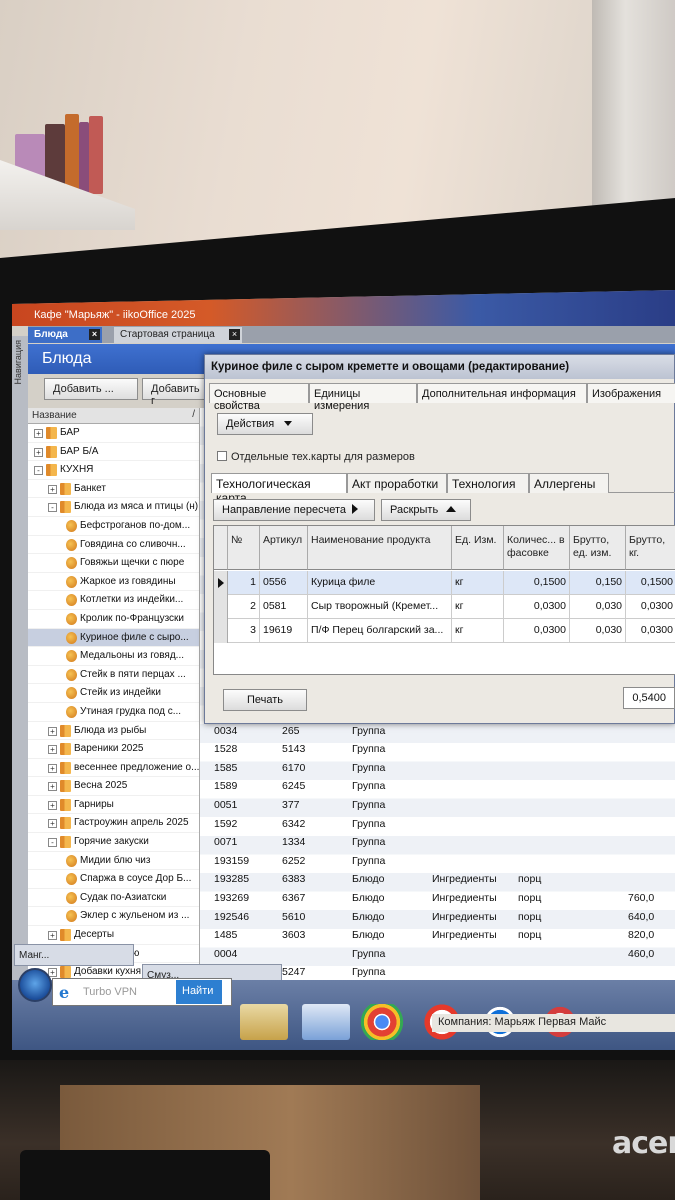 This screenshot has width=675, height=1200. What do you see at coordinates (113, 824) in the screenshot?
I see `tree-row: + Гастроужин апрель 2025` at bounding box center [113, 824].